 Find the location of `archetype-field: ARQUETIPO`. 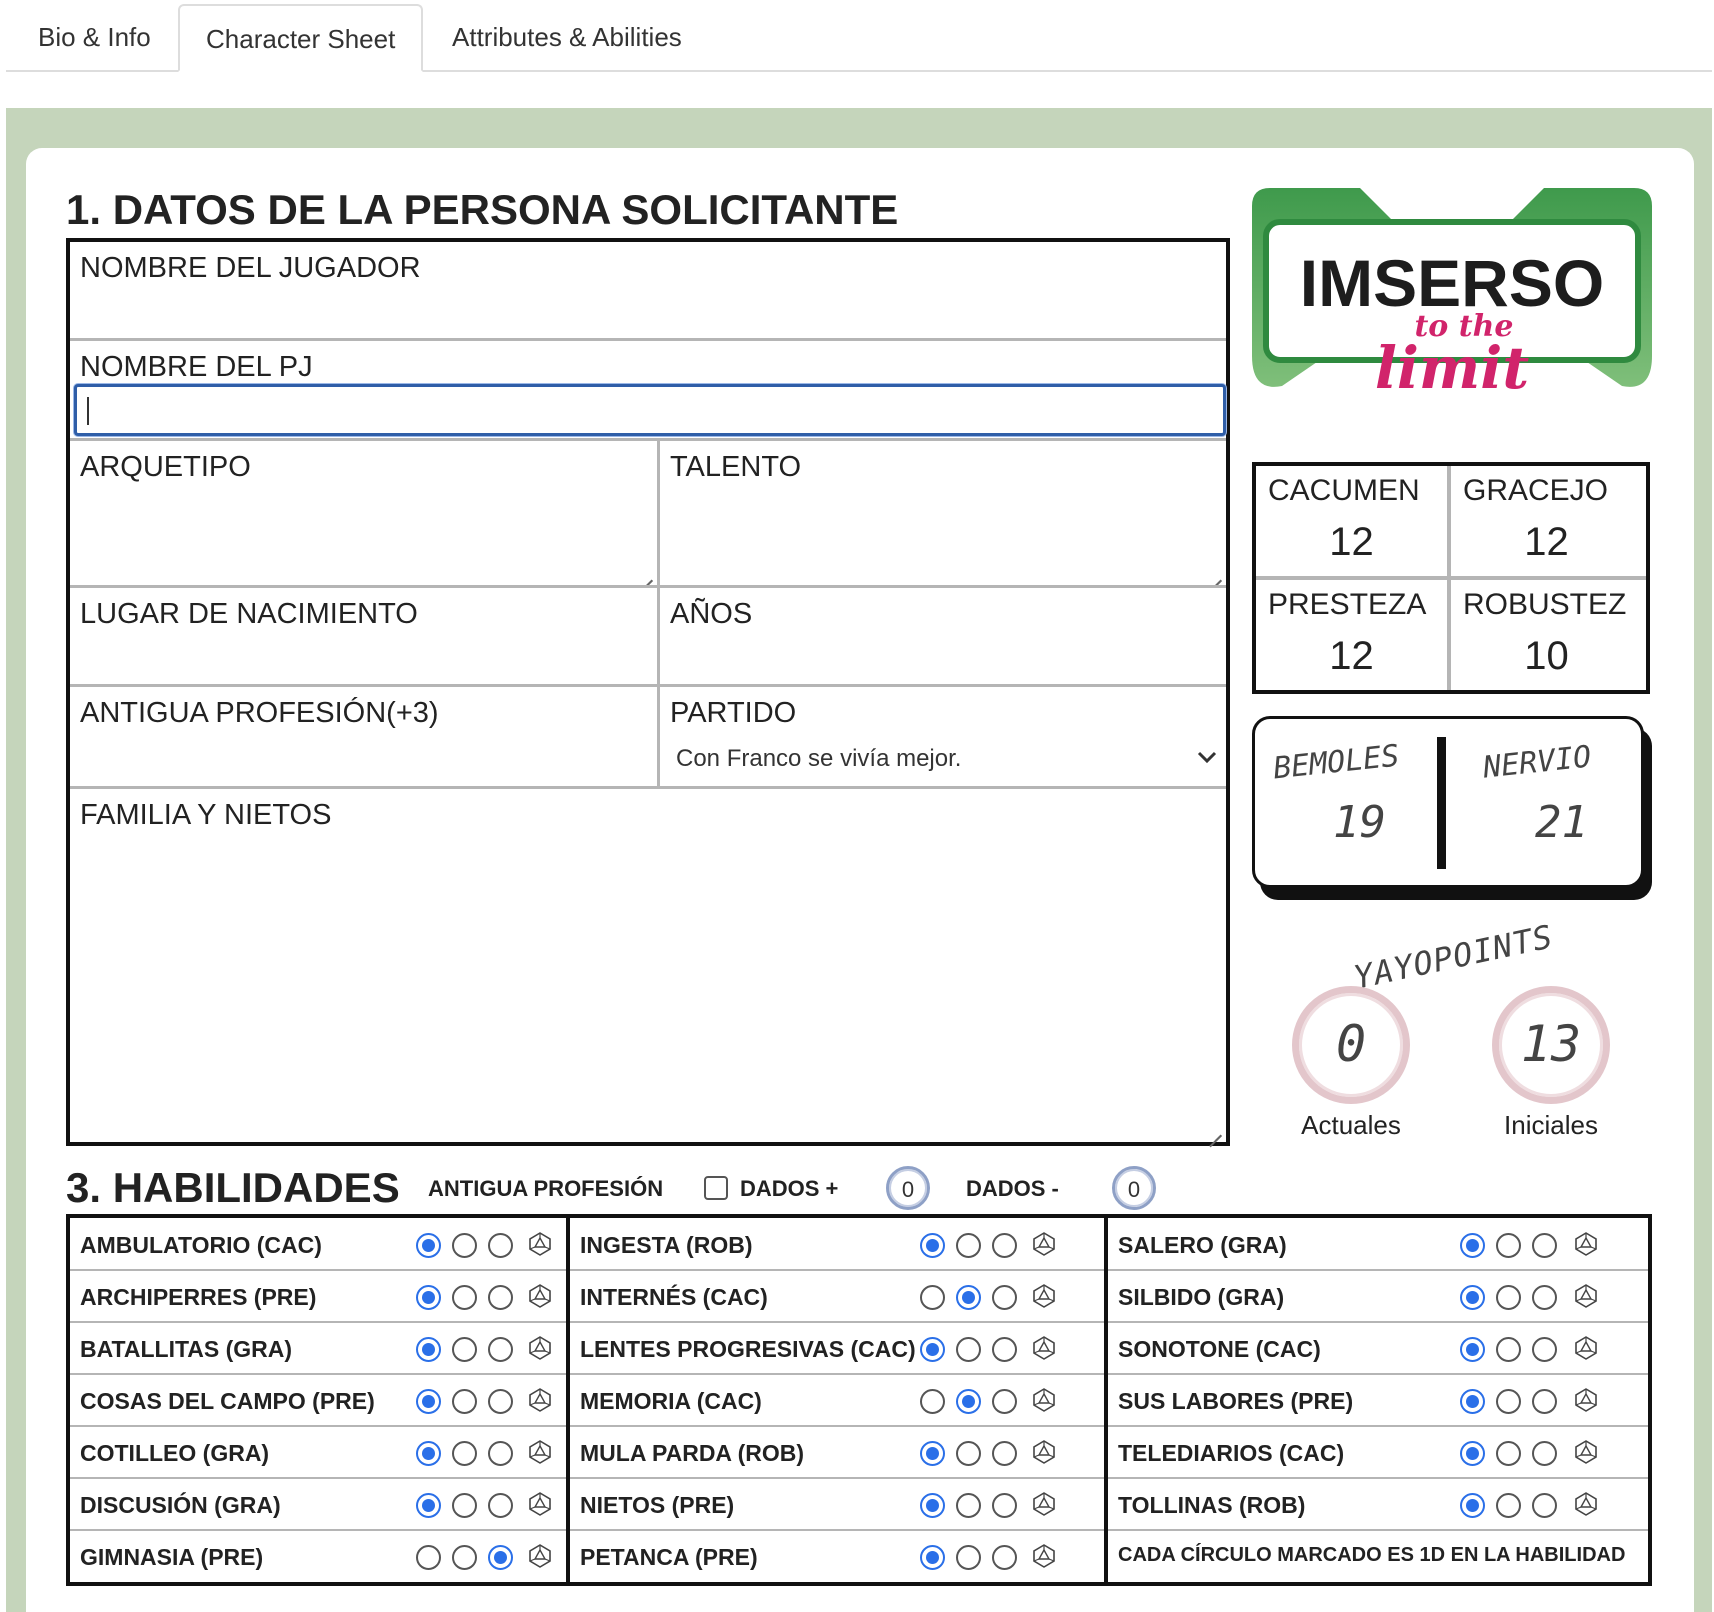

archetype-field: ARQUETIPO is located at coordinates (363, 513).